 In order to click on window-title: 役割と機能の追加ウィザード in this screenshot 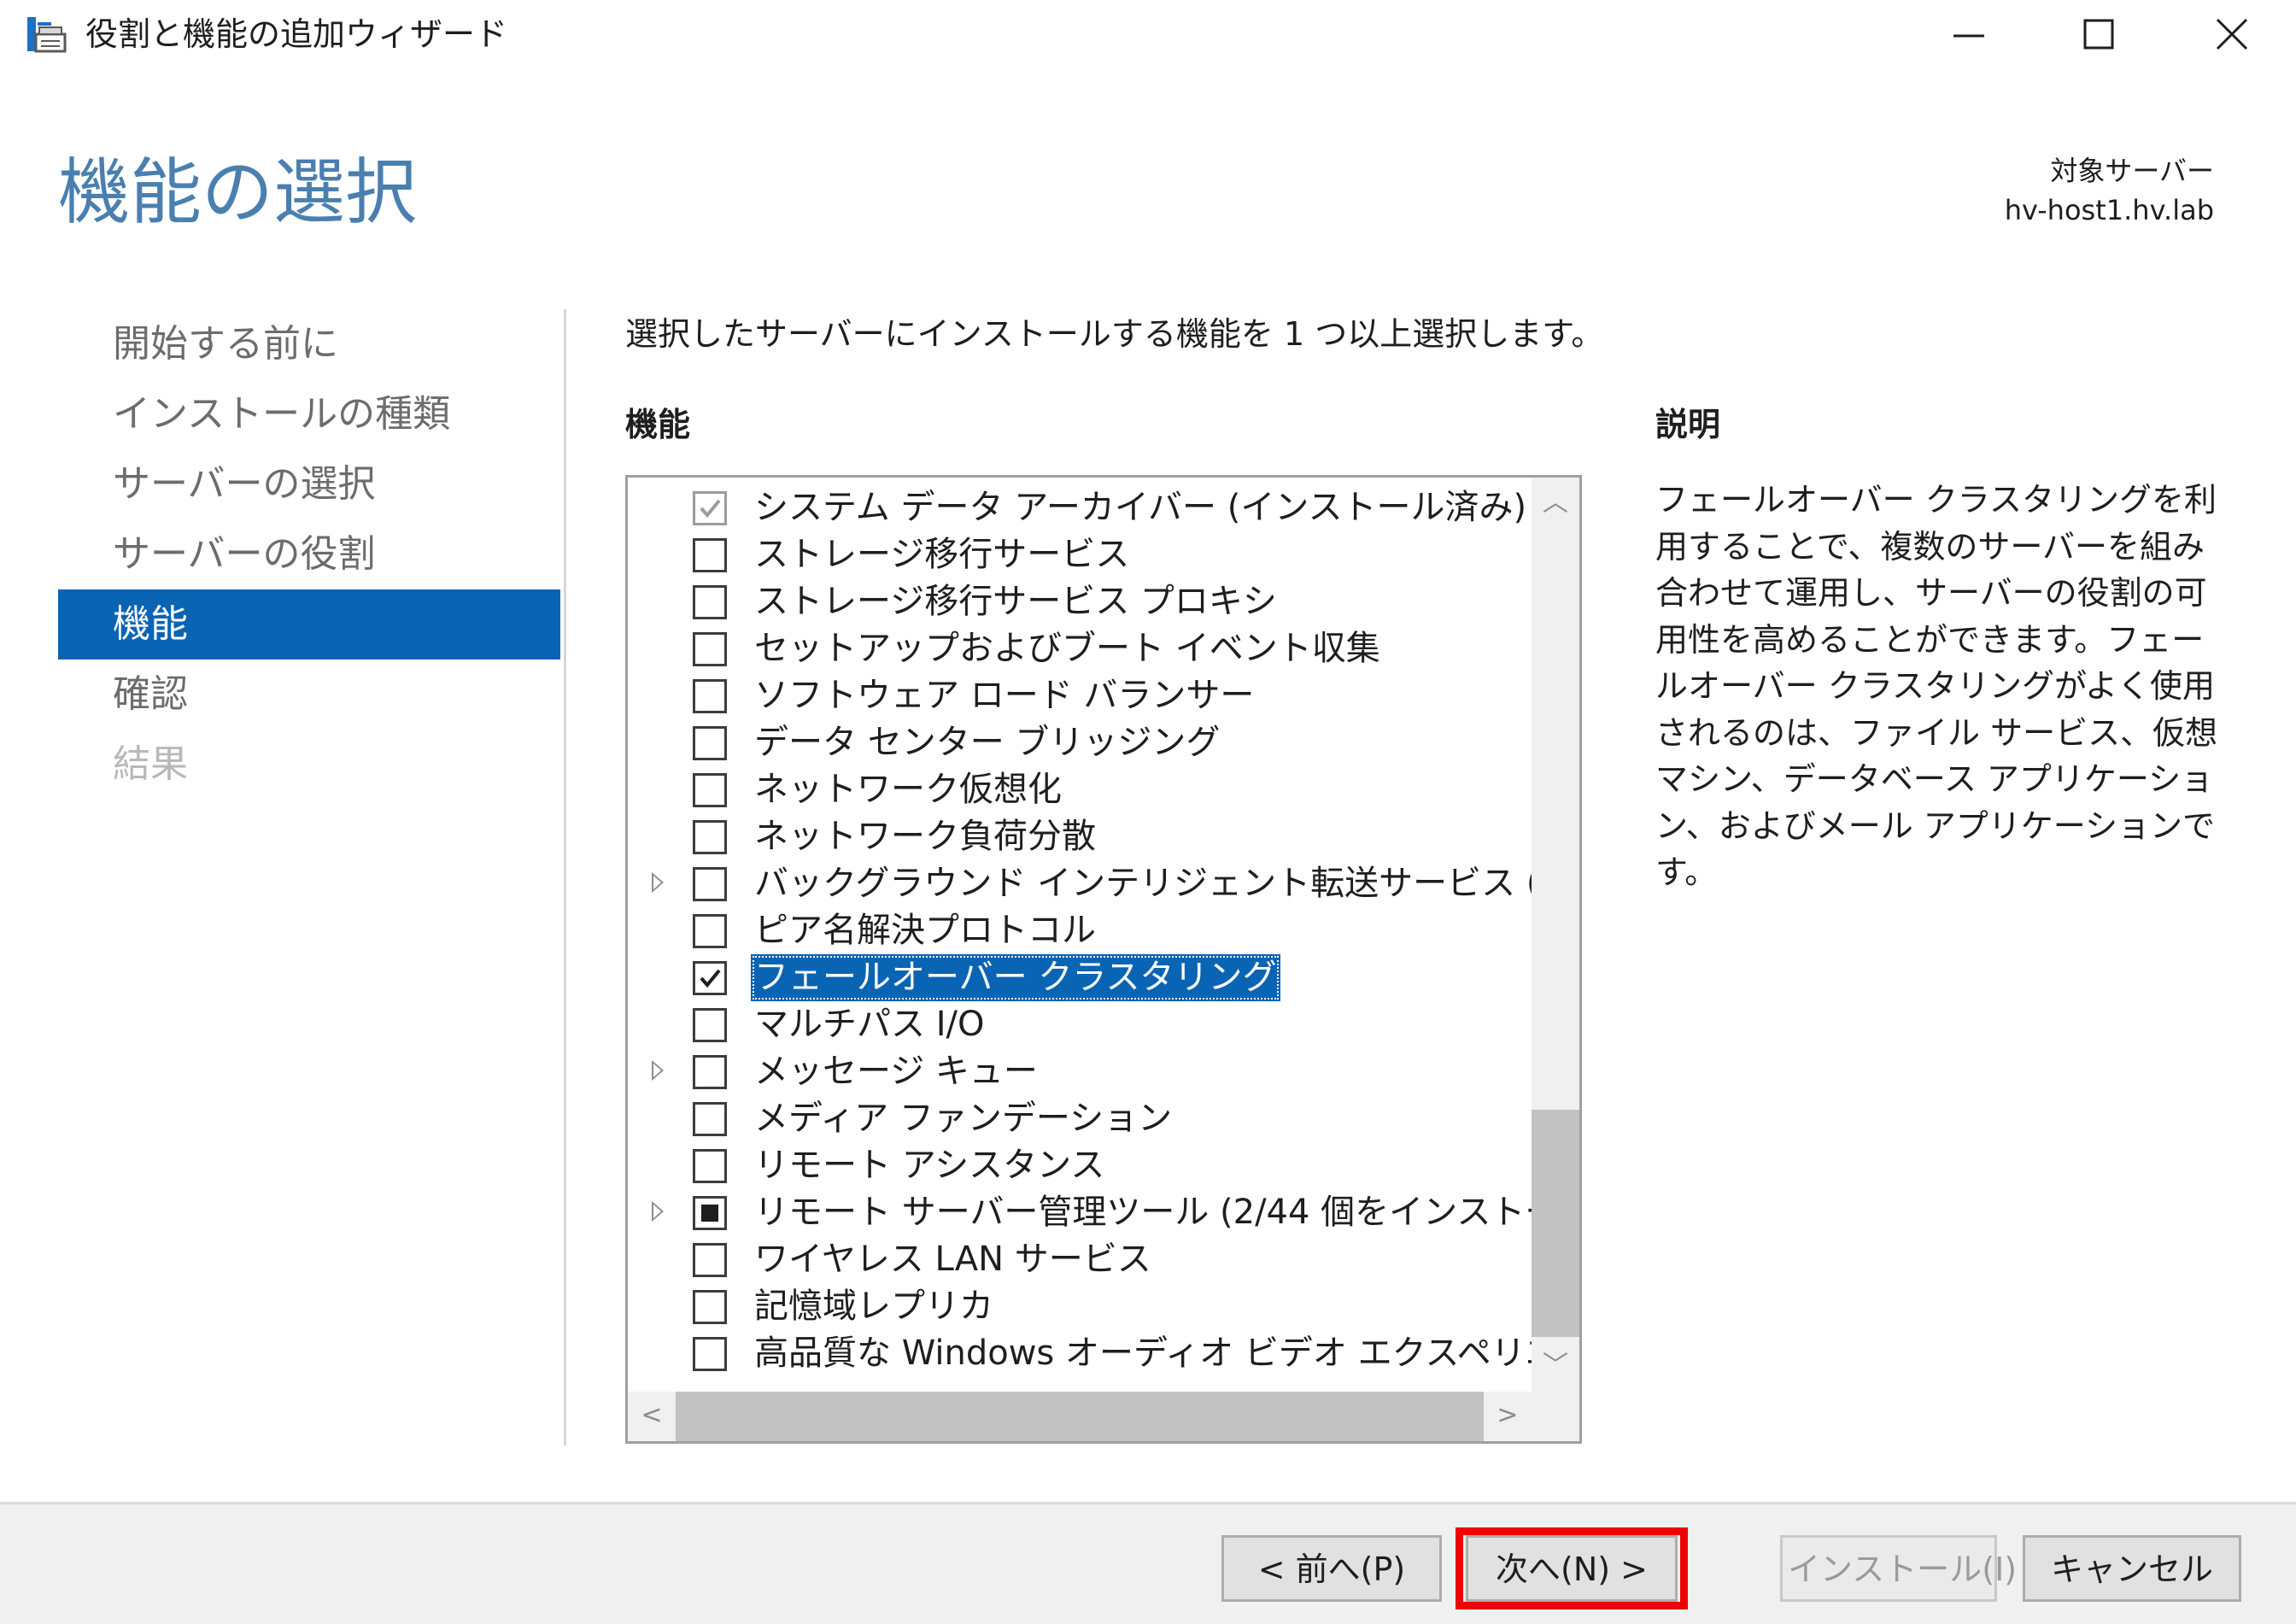, I will do `click(296, 34)`.